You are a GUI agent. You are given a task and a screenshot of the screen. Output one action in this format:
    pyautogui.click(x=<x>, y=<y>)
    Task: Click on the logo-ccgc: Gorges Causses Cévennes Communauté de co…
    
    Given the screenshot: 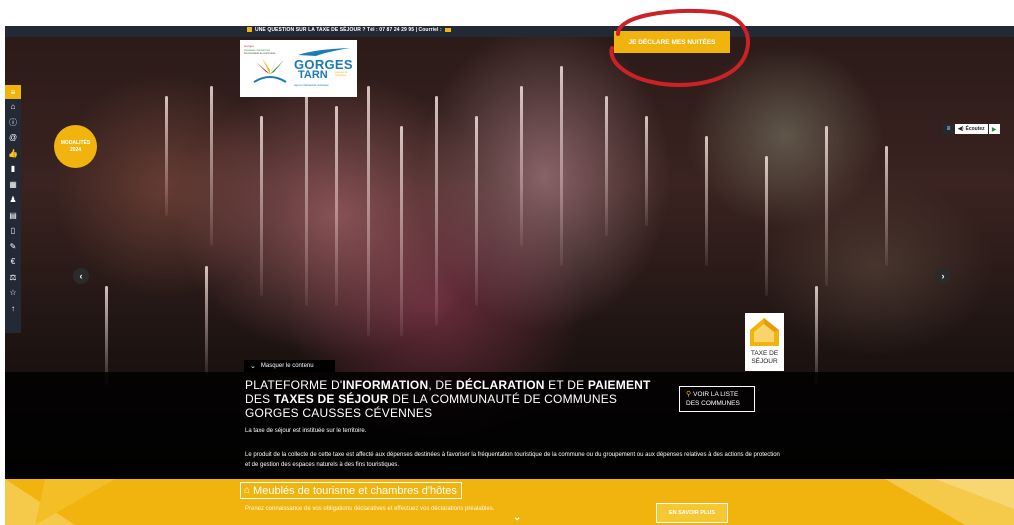 What is the action you would take?
    pyautogui.click(x=269, y=68)
    